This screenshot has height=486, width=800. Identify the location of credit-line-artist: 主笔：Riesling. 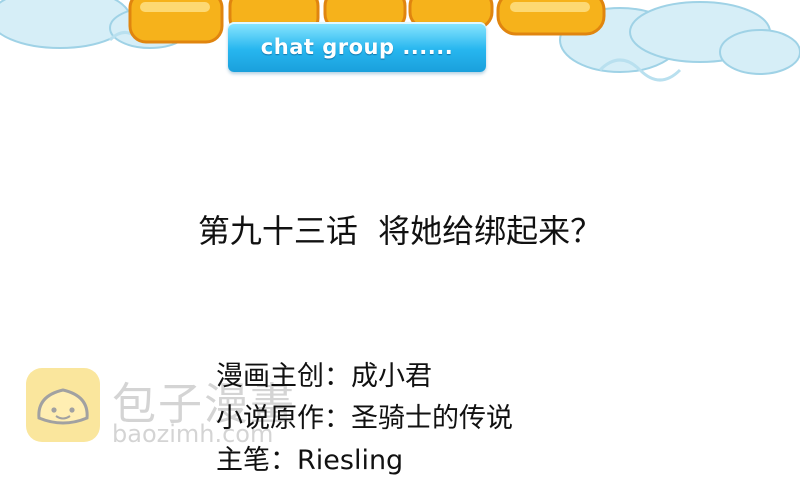
(310, 460).